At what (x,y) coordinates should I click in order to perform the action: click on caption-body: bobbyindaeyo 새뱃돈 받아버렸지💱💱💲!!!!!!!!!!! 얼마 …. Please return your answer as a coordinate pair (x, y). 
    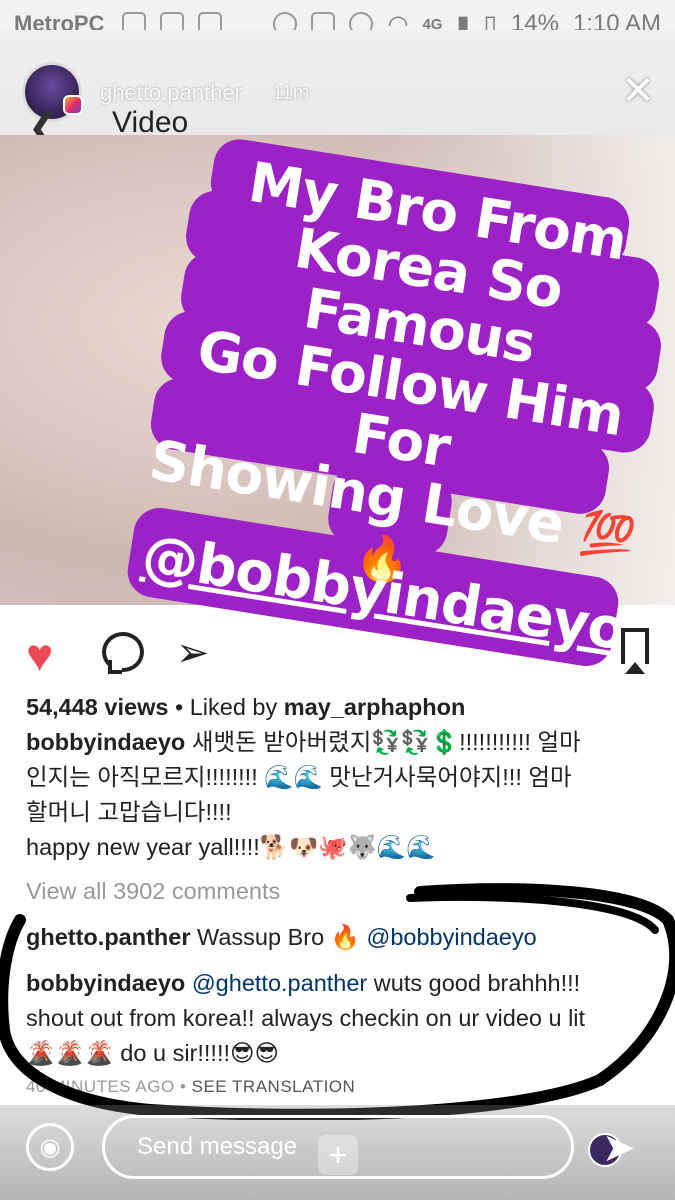
    Looking at the image, I should click on (341, 795).